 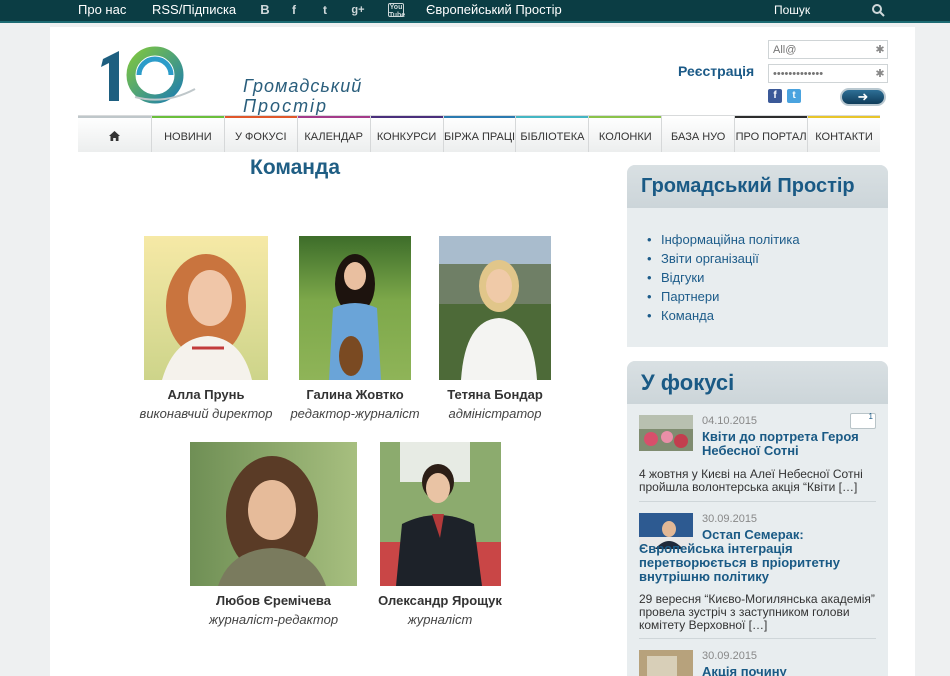 I want to click on team-member: Любов Єремічева журналіст-редактор, so click(x=273, y=534).